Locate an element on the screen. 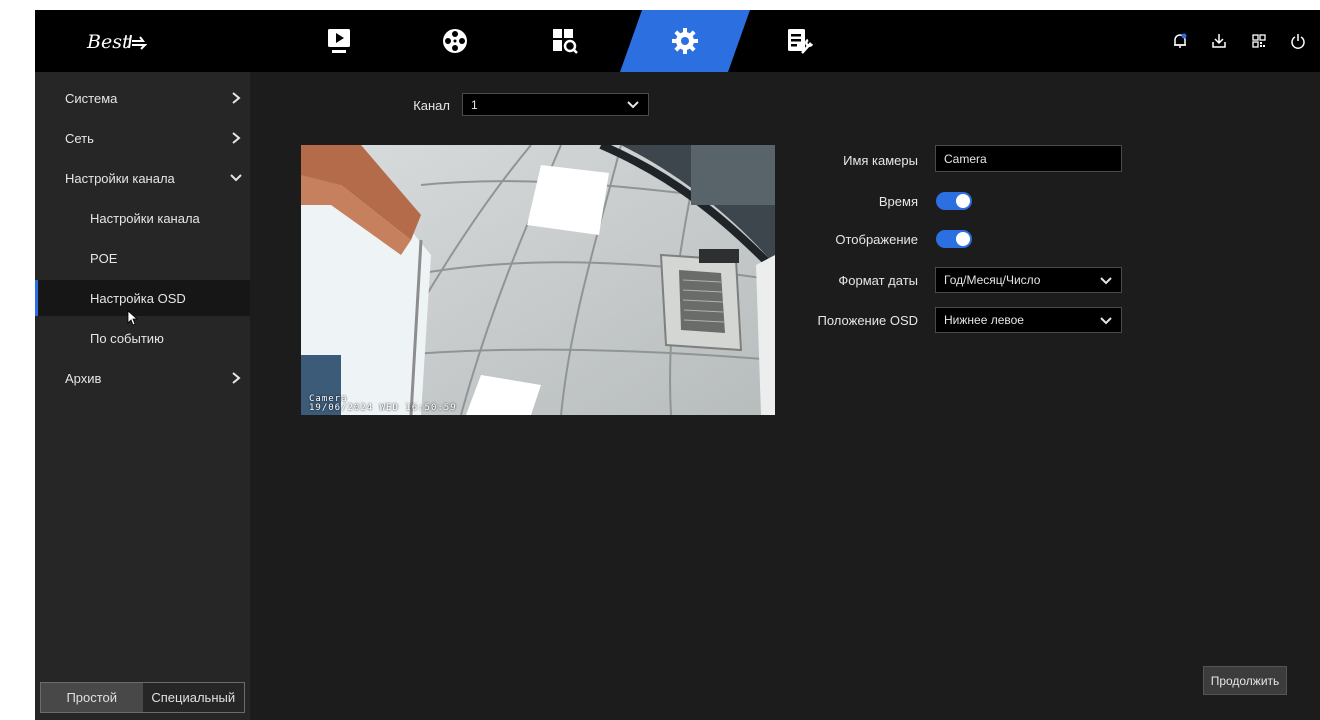  nav-playback is located at coordinates (340, 41).